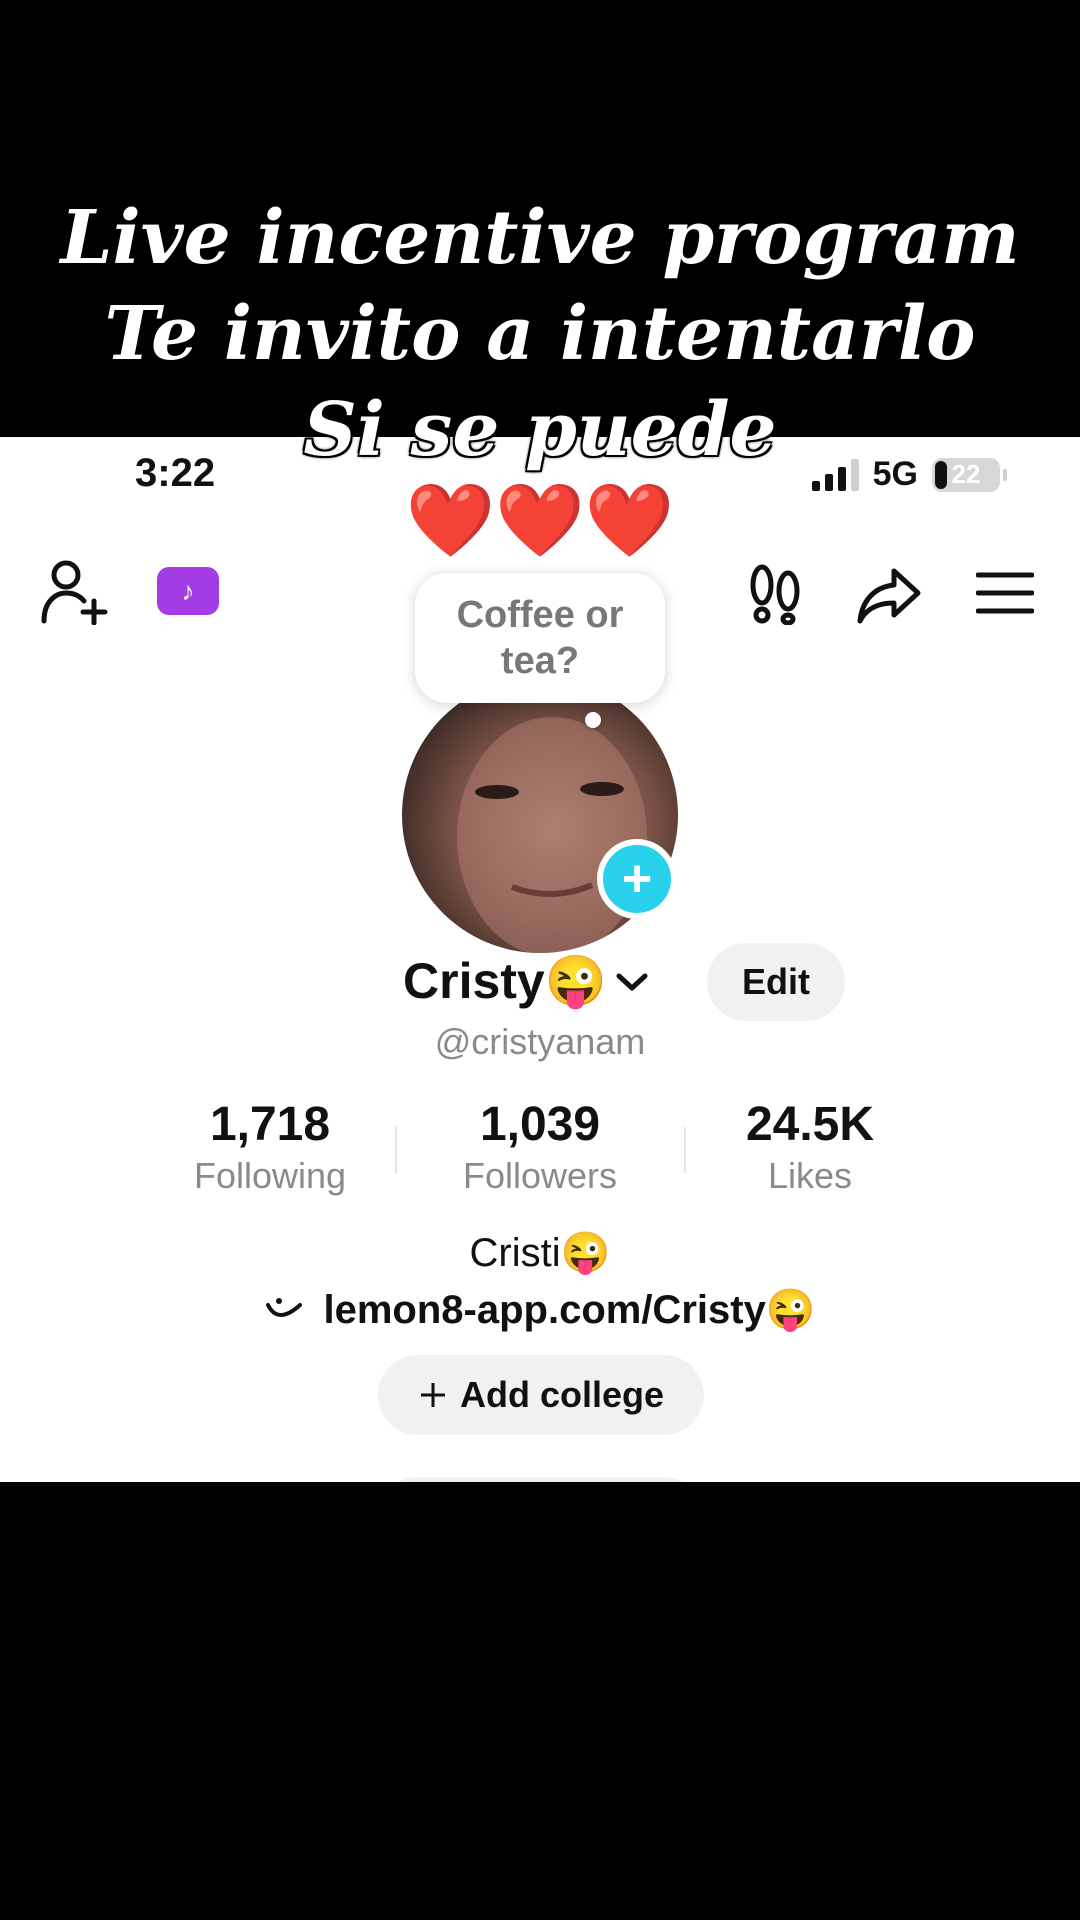  Describe the element at coordinates (540, 238) in the screenshot. I see `caption-line-1: Live incentive program` at that location.